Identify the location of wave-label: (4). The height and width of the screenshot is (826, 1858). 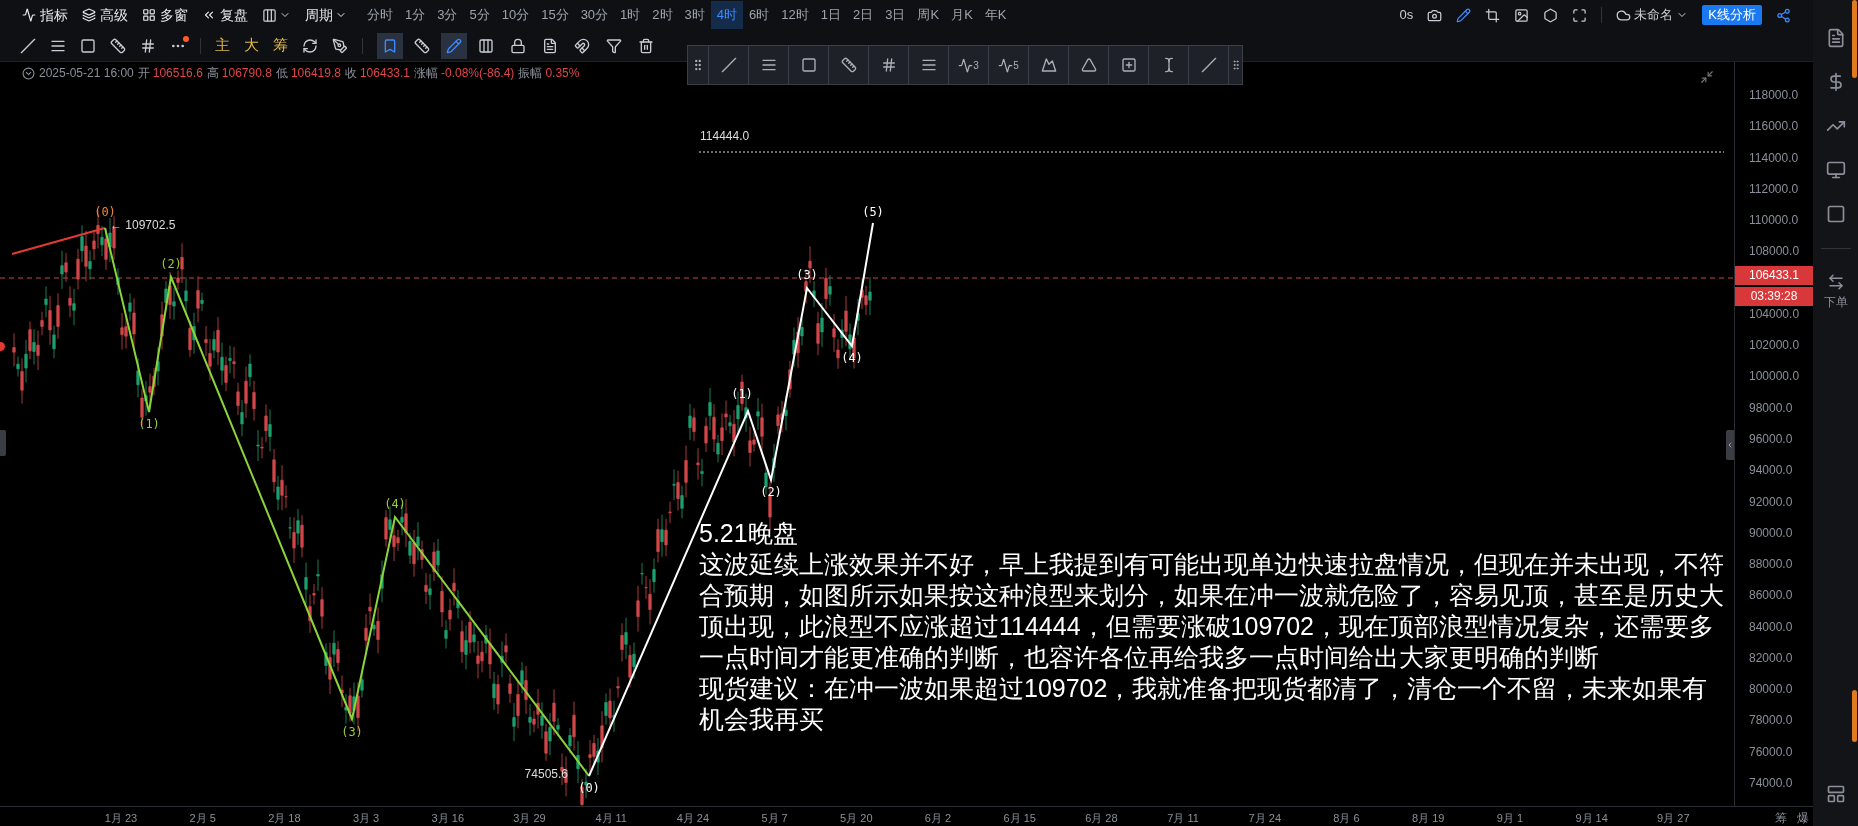
(395, 504).